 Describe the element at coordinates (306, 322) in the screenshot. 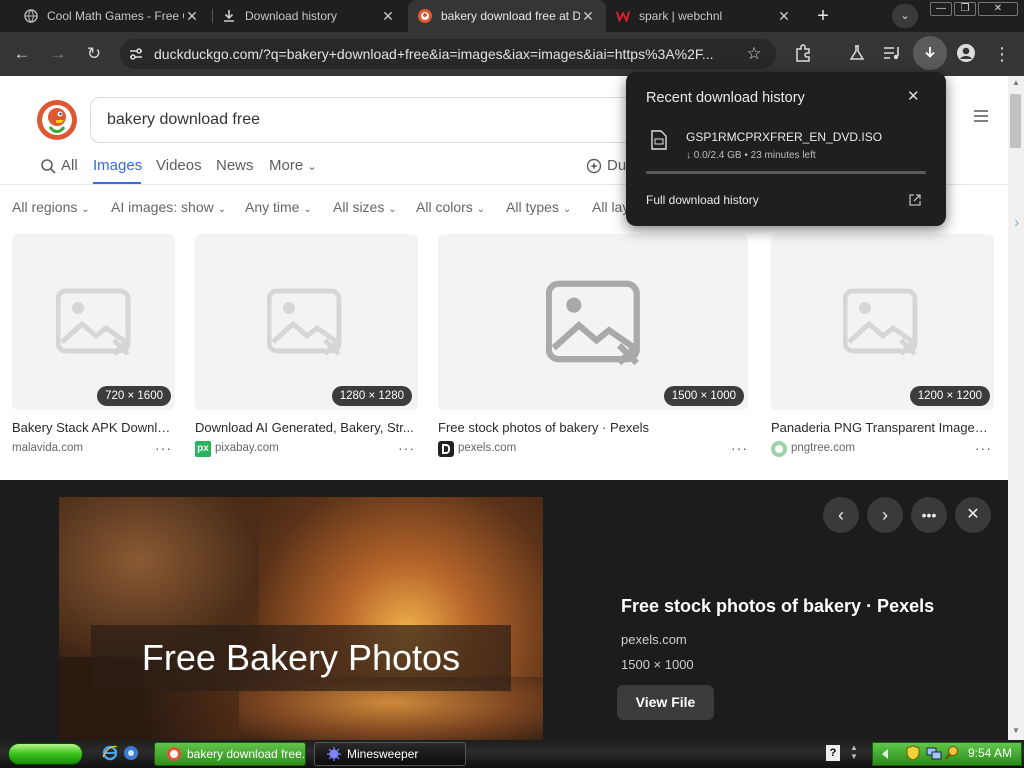

I see `result-image-card: 1280 × 1280` at that location.